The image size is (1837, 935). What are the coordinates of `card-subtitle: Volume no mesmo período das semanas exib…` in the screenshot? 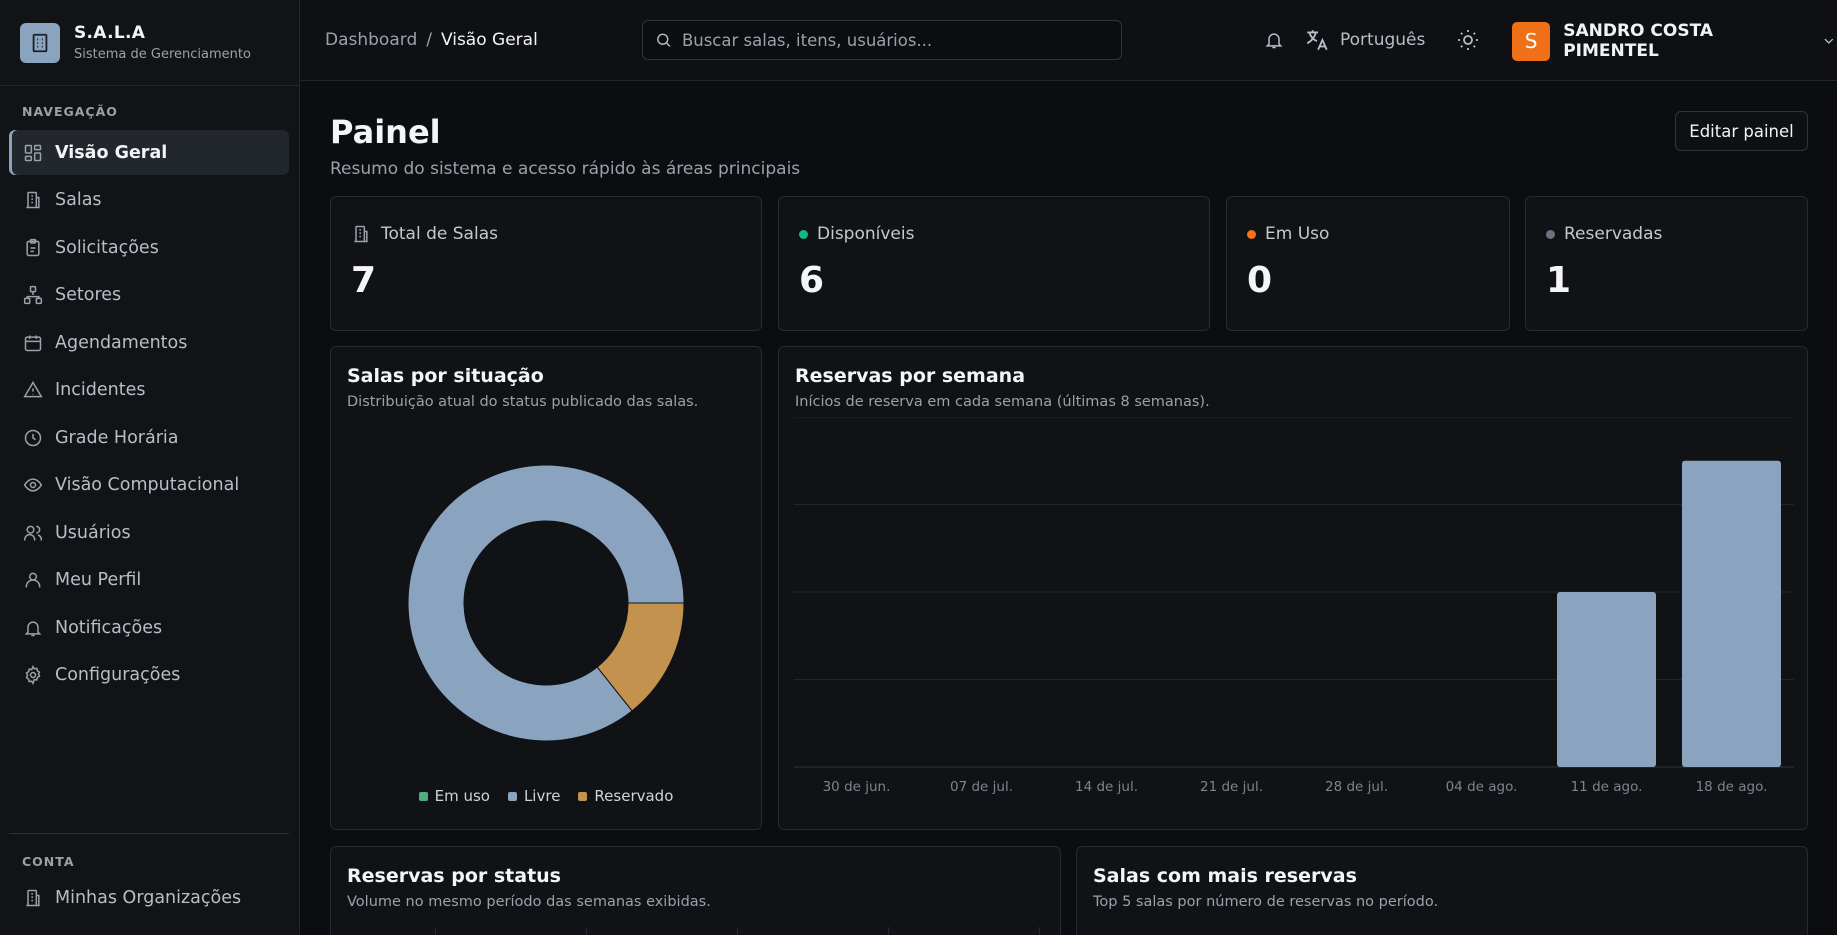 It's located at (529, 902).